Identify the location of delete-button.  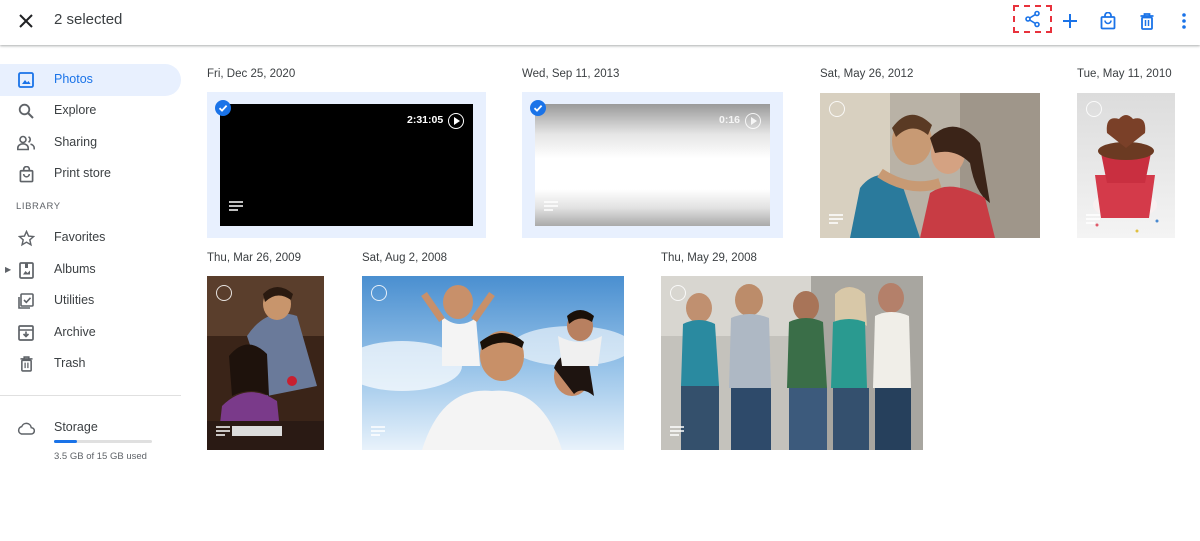
(1147, 21).